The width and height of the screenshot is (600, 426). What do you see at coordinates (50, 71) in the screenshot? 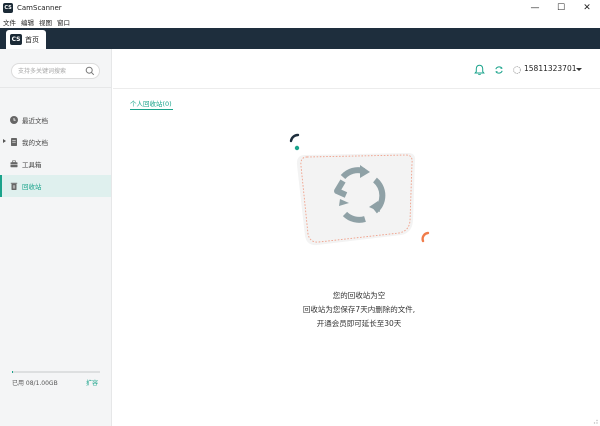
I see `search-input` at bounding box center [50, 71].